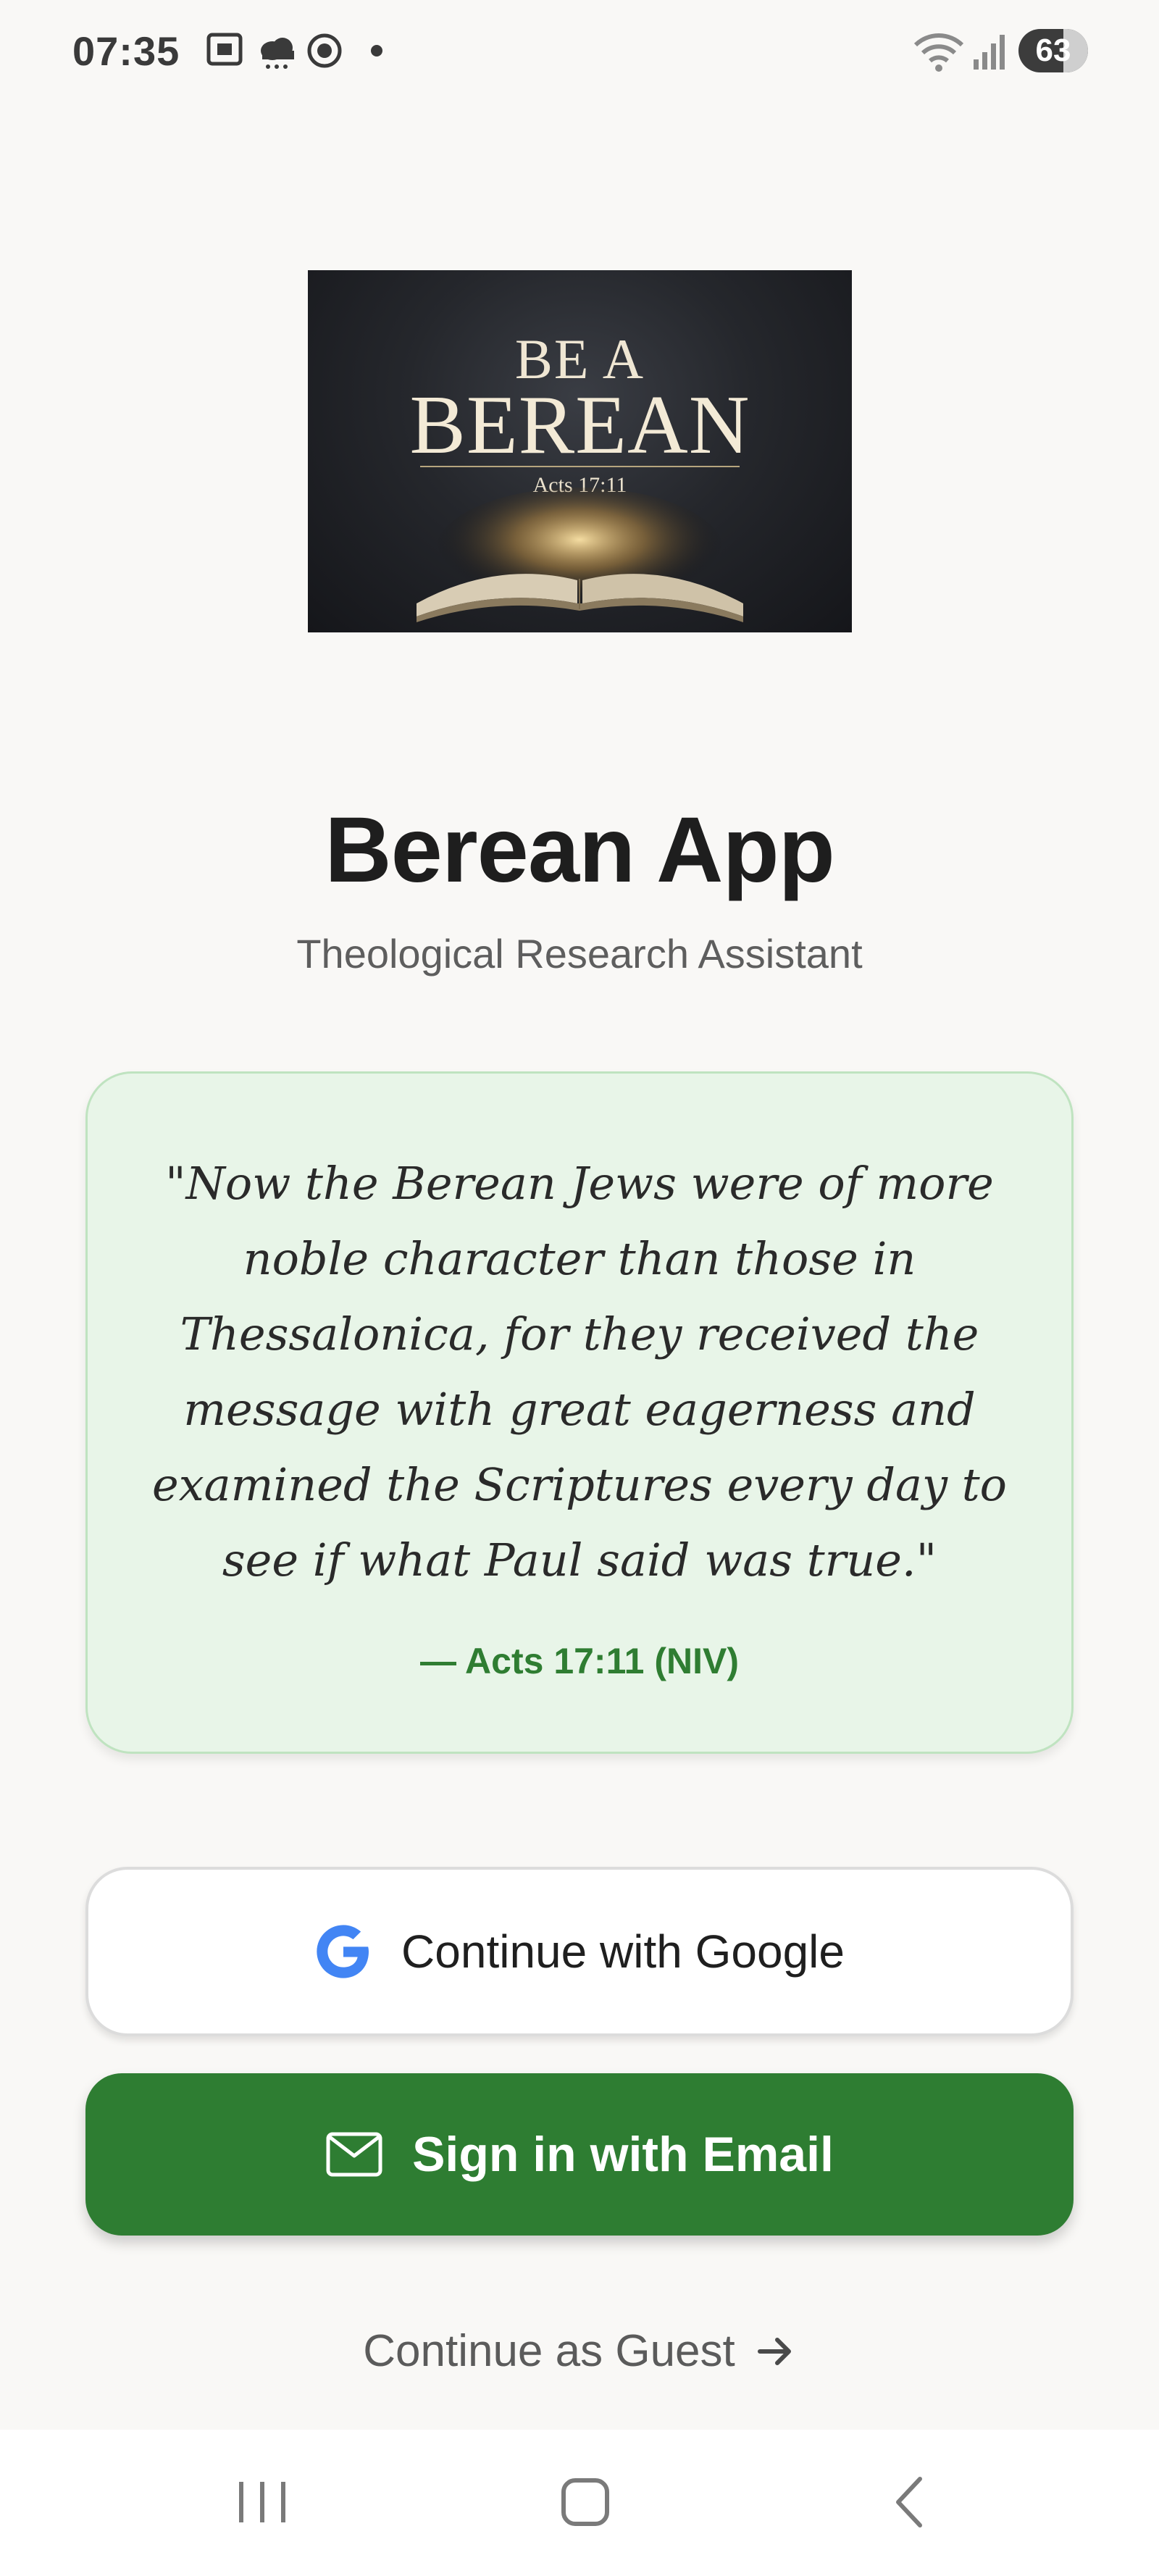  I want to click on back-icon, so click(909, 2502).